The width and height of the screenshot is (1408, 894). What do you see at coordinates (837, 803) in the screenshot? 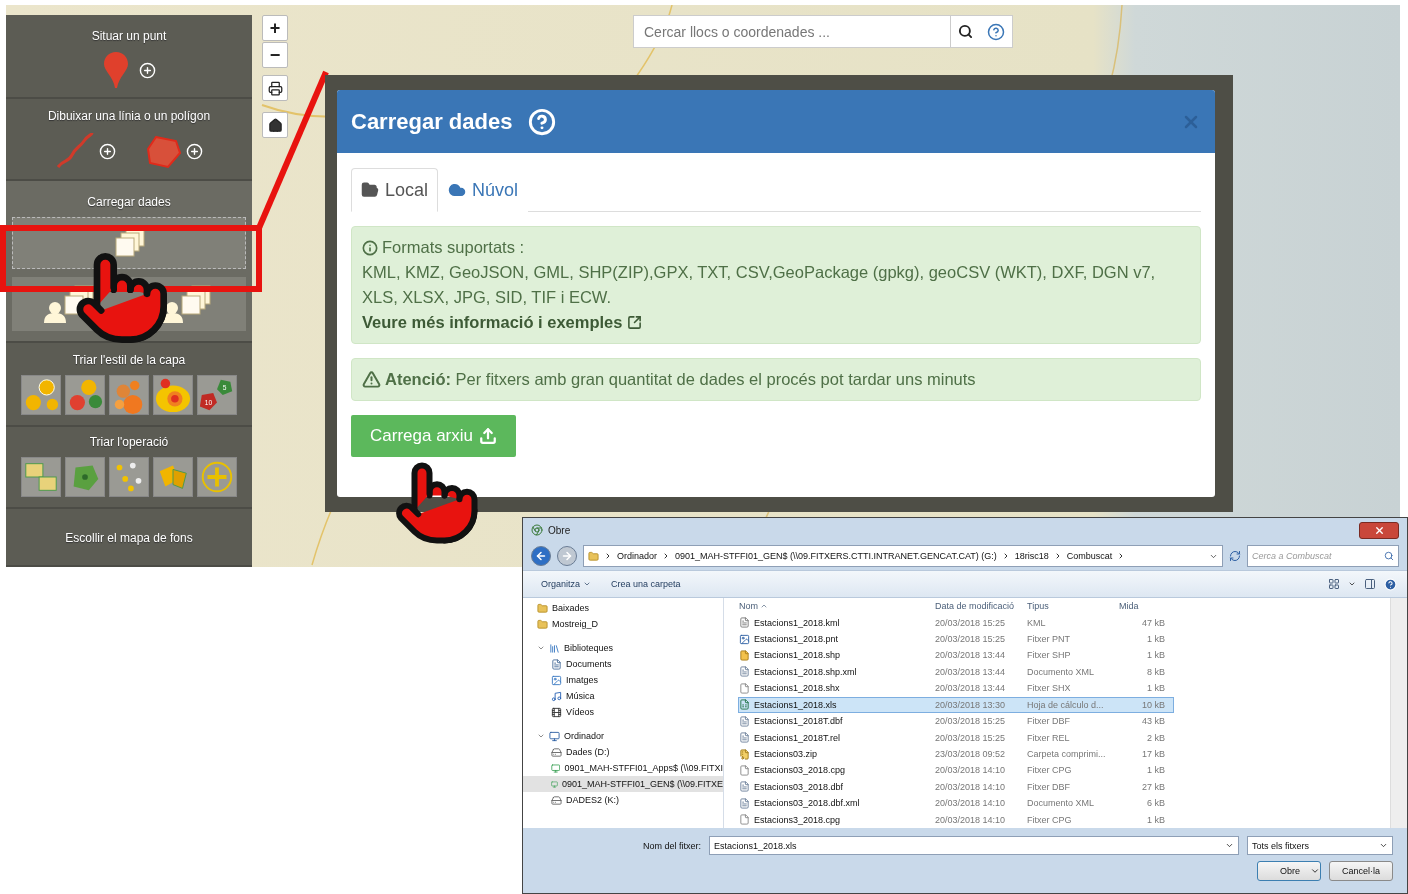
I see `file-name: Estacions03_2018.dbf.xml` at bounding box center [837, 803].